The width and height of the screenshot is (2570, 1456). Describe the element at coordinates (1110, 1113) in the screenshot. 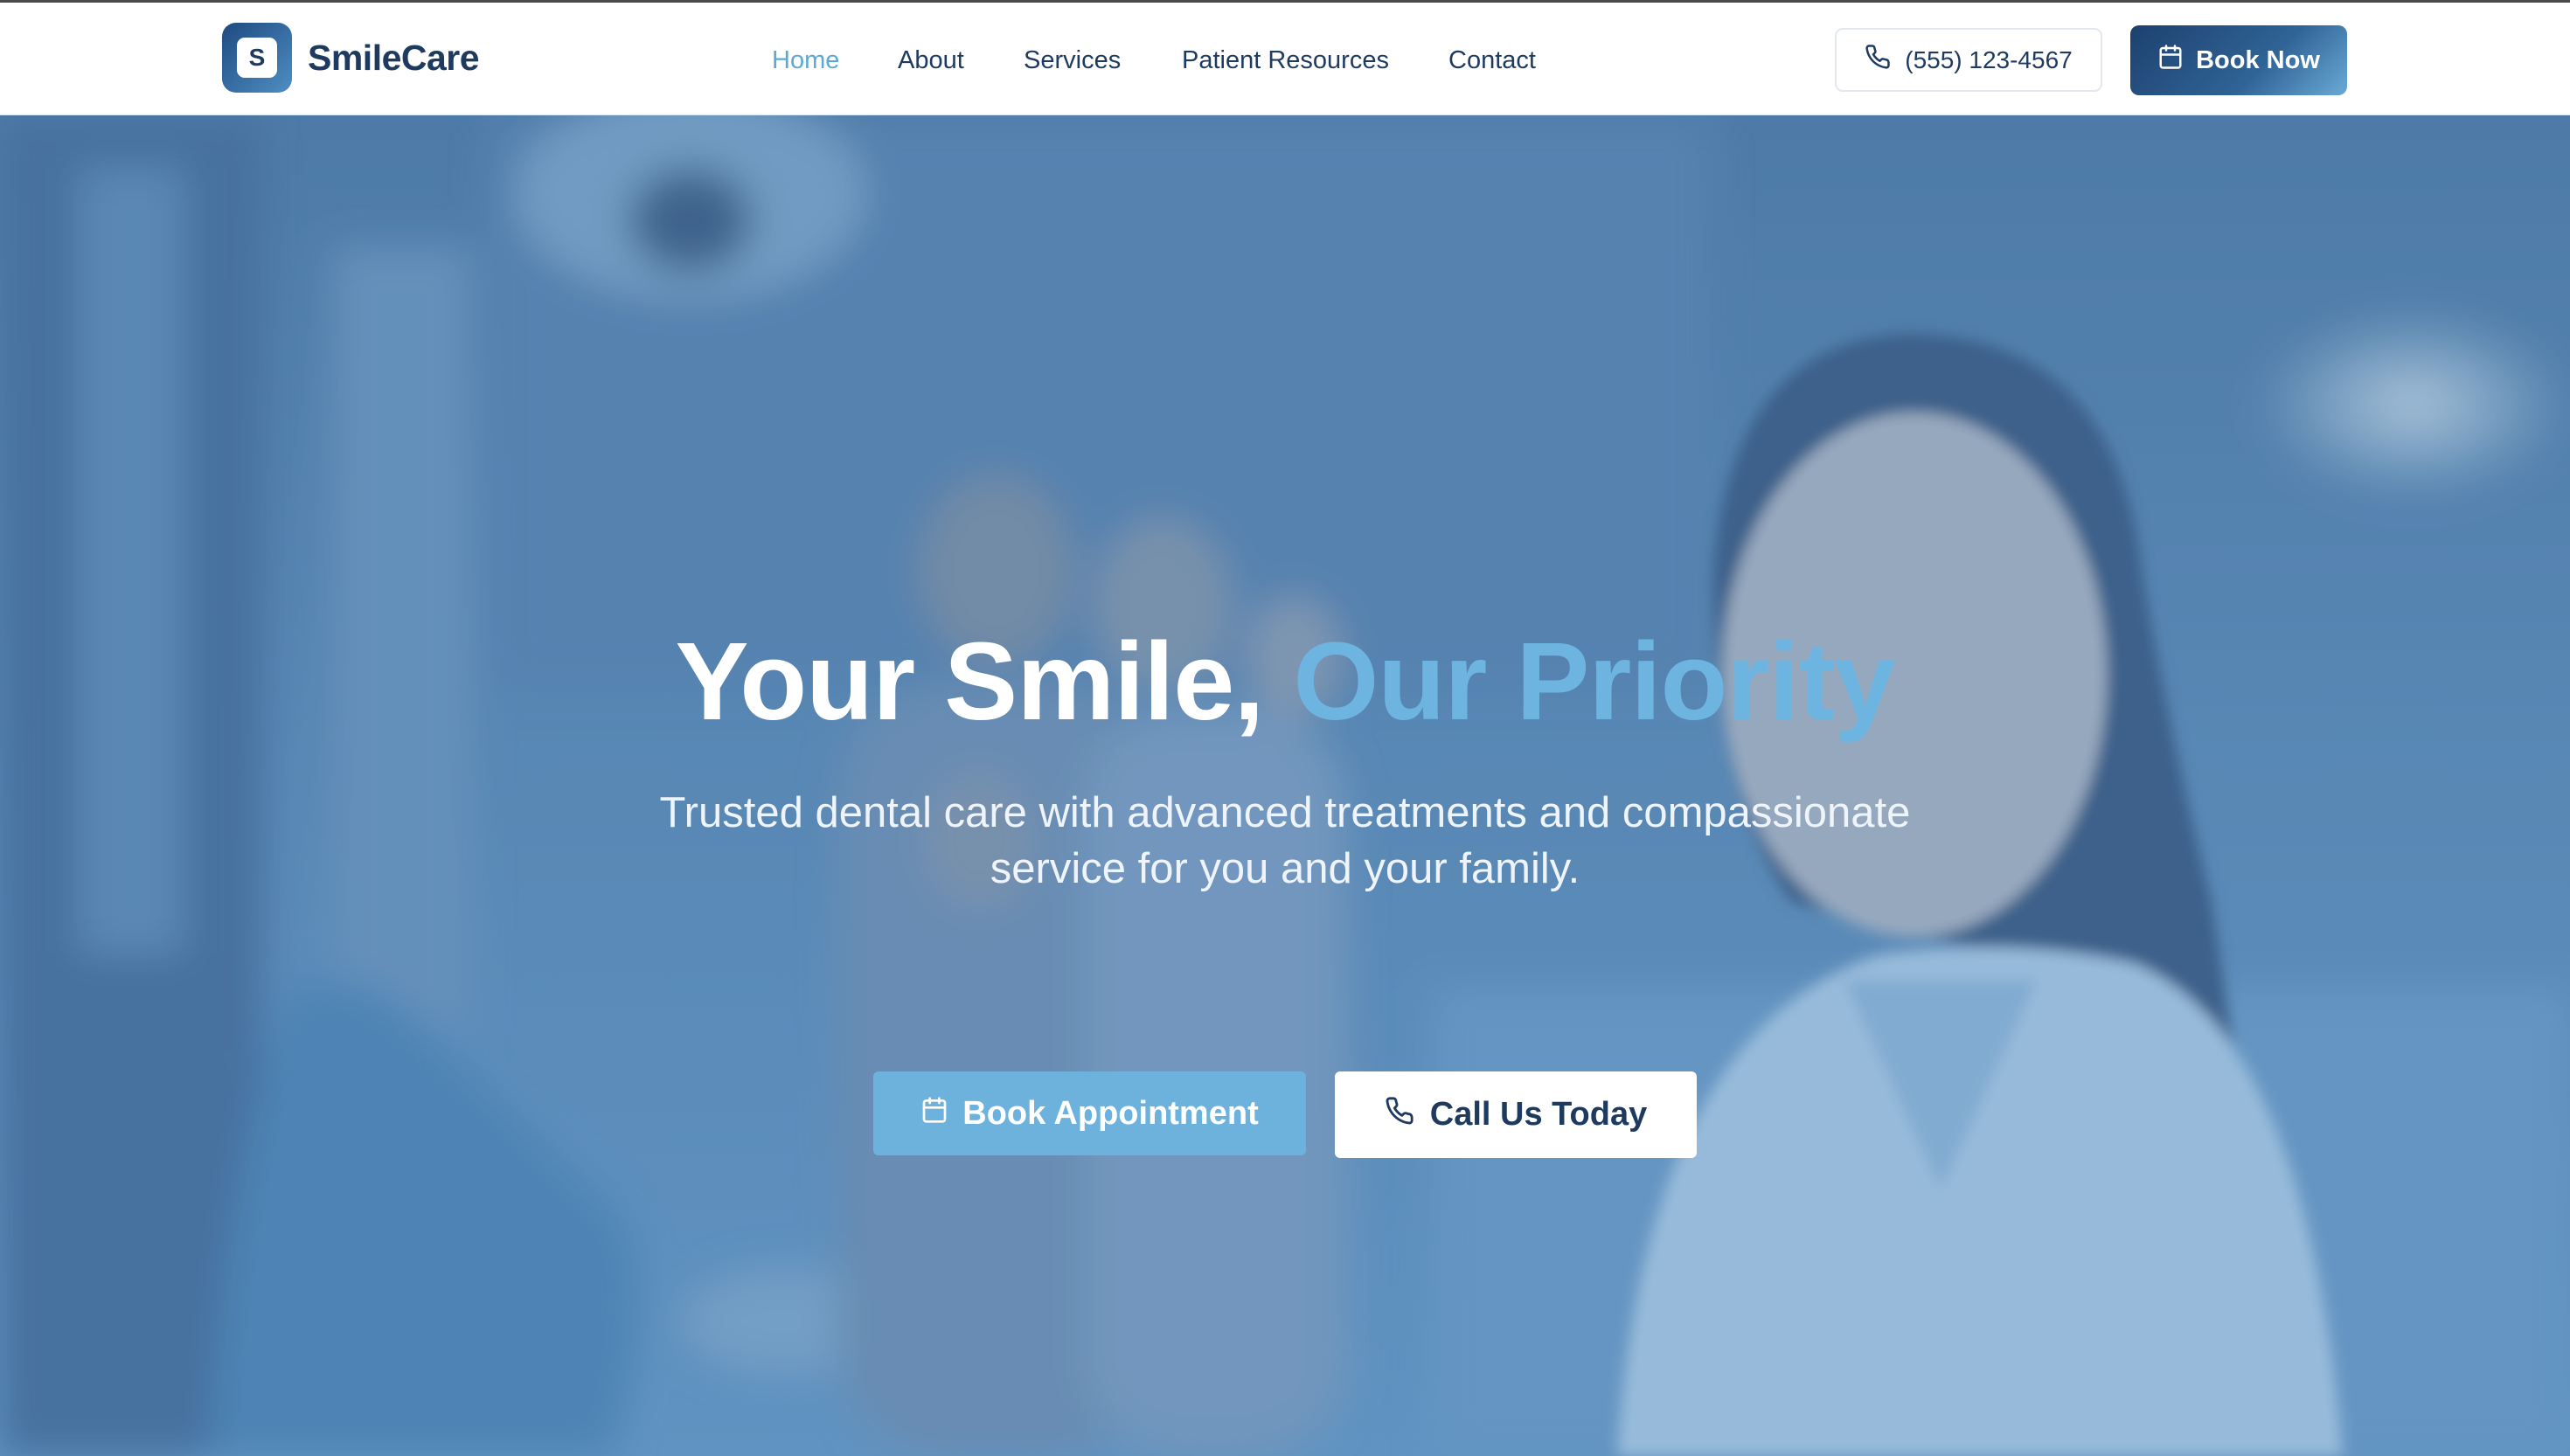

I see `book-appointment-label: Book Appointment` at that location.